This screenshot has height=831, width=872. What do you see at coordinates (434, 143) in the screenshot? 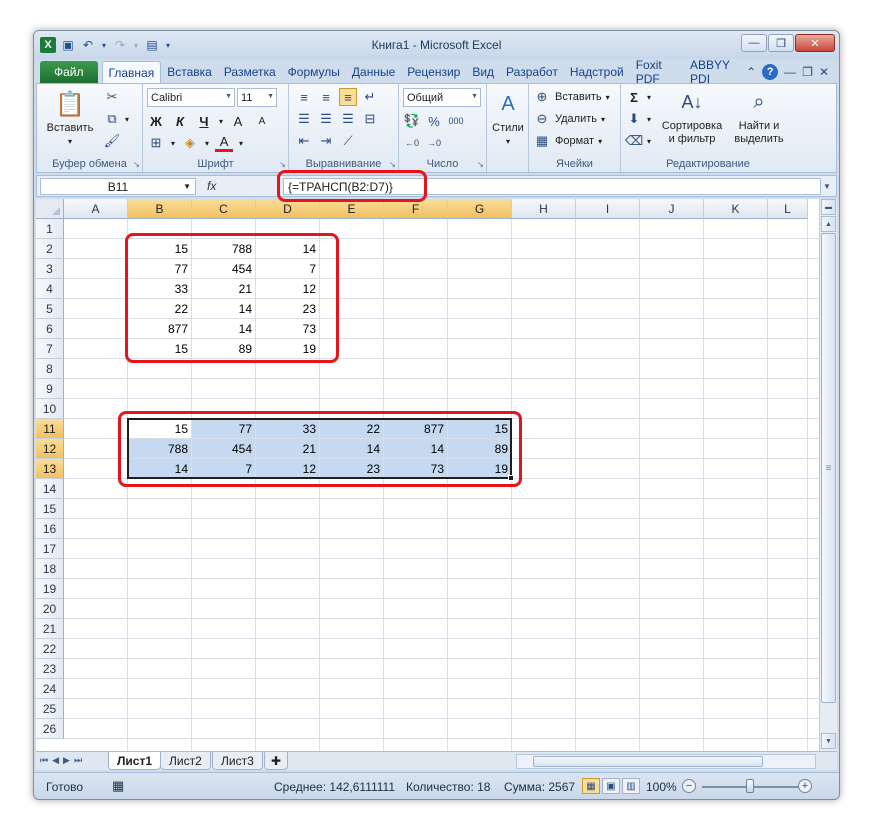
I see `decrease-decimal-icon: →0` at bounding box center [434, 143].